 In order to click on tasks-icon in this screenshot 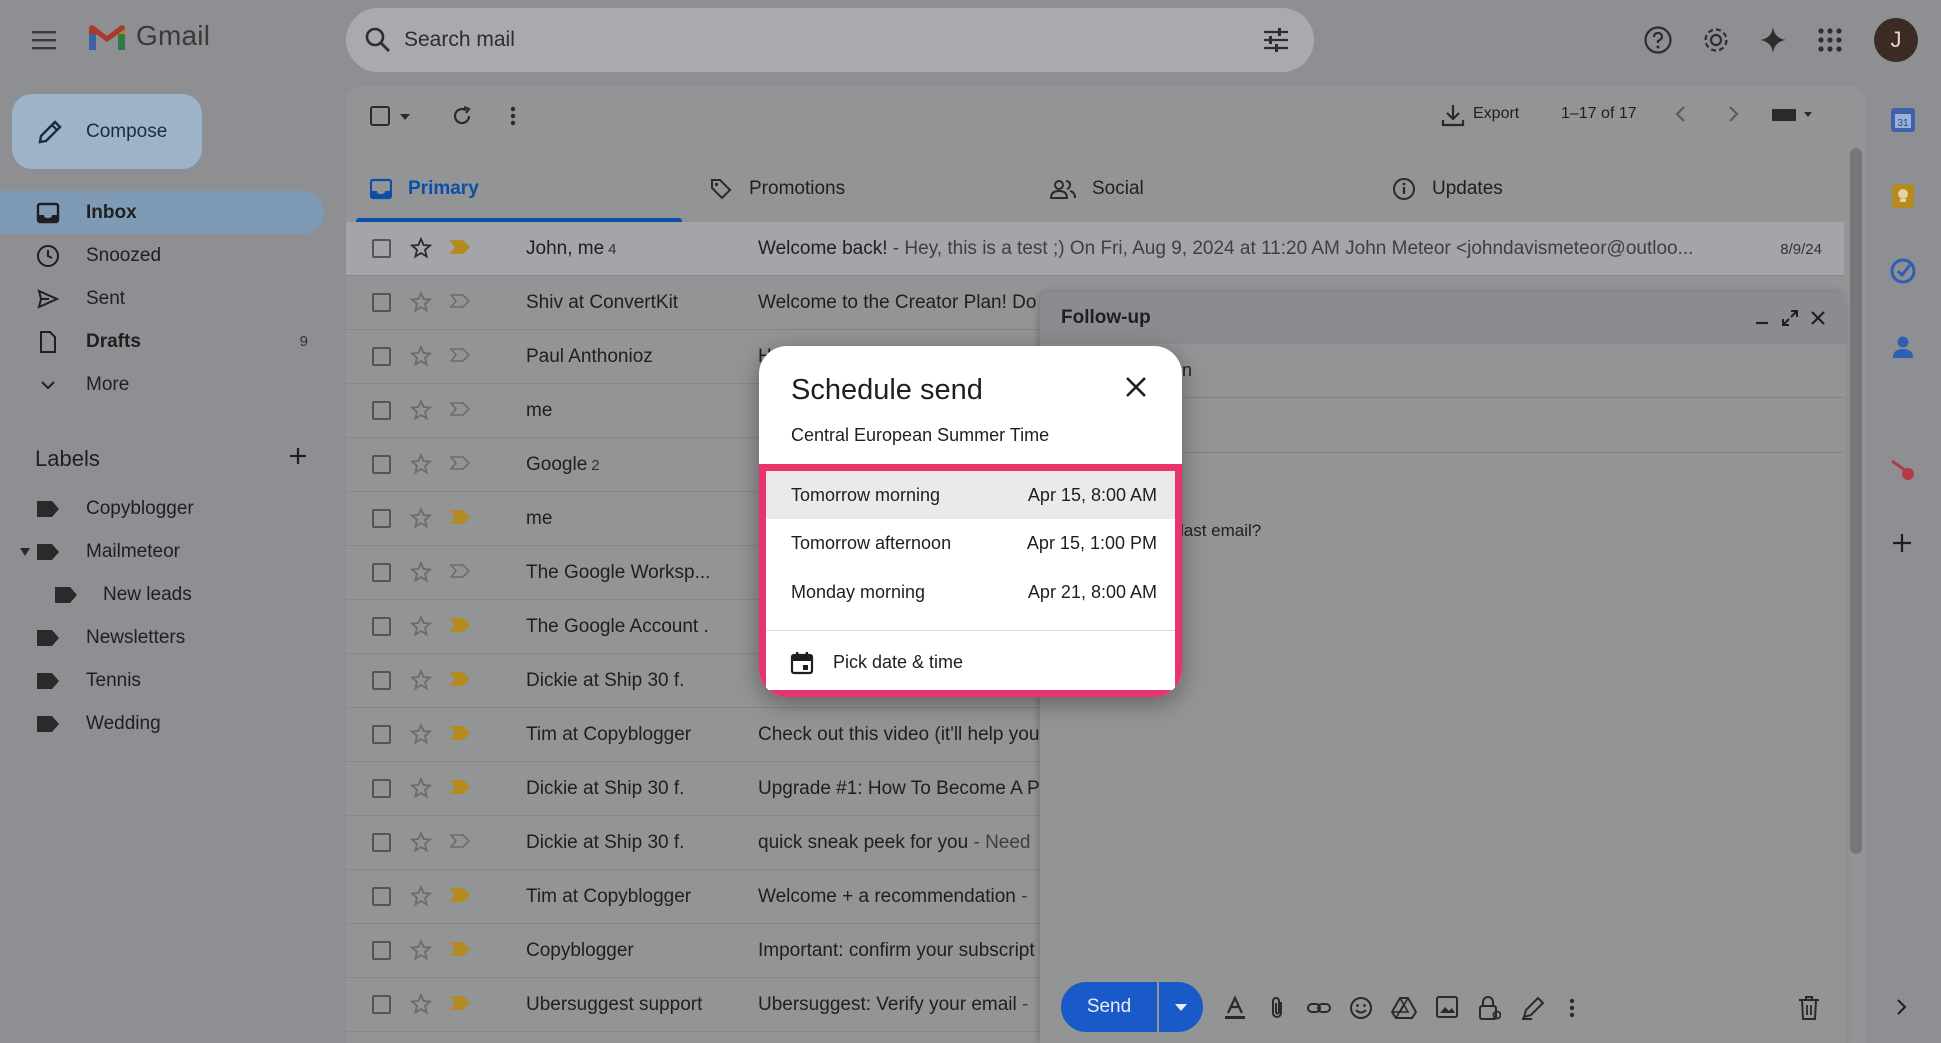, I will do `click(1903, 271)`.